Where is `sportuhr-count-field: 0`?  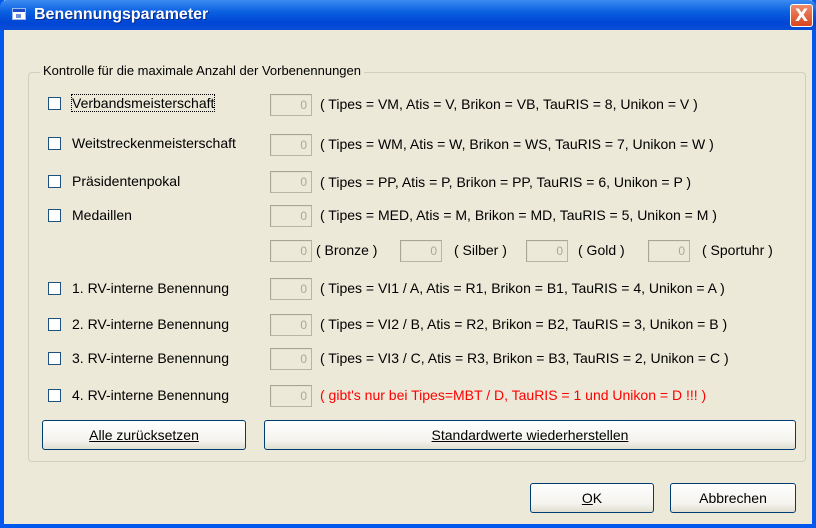
sportuhr-count-field: 0 is located at coordinates (669, 251).